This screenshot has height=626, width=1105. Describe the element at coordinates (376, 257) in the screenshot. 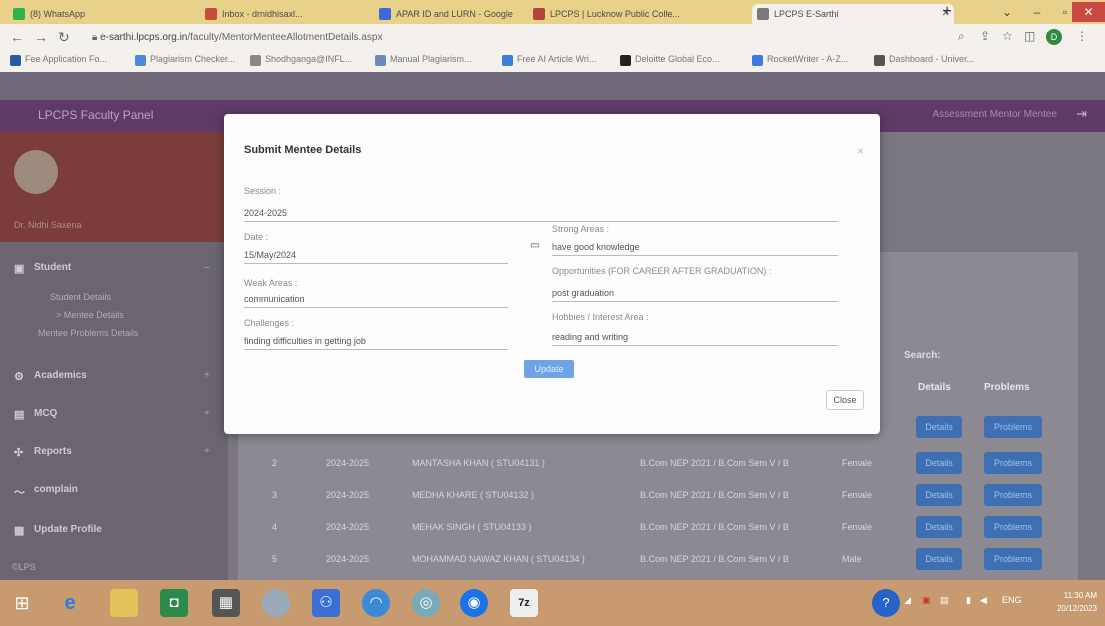

I see `date-field: 15/May/2024` at that location.